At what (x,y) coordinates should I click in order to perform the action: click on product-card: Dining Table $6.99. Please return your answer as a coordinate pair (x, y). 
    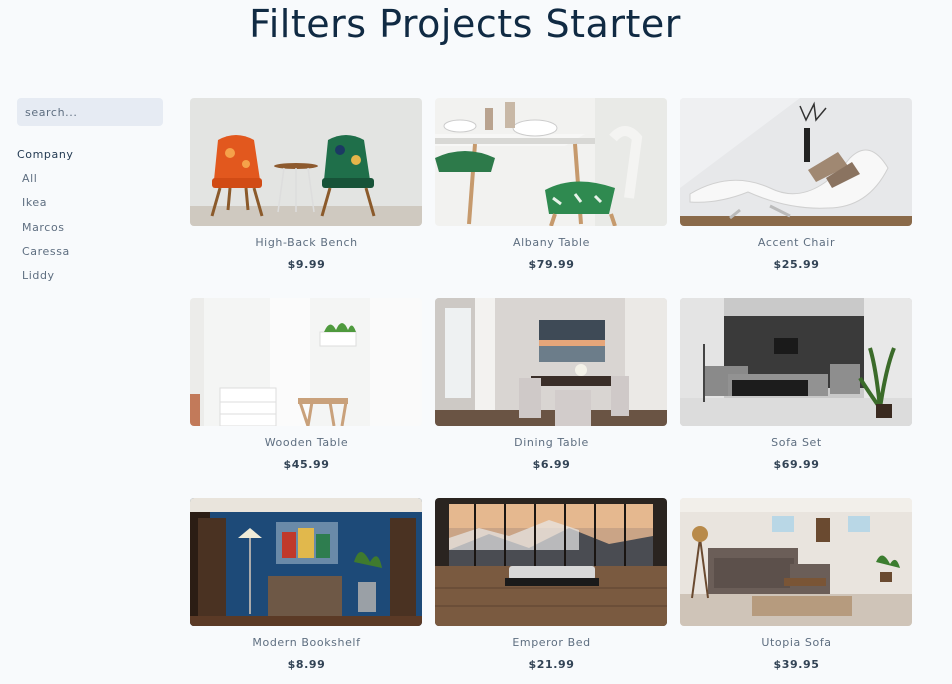
    Looking at the image, I should click on (551, 384).